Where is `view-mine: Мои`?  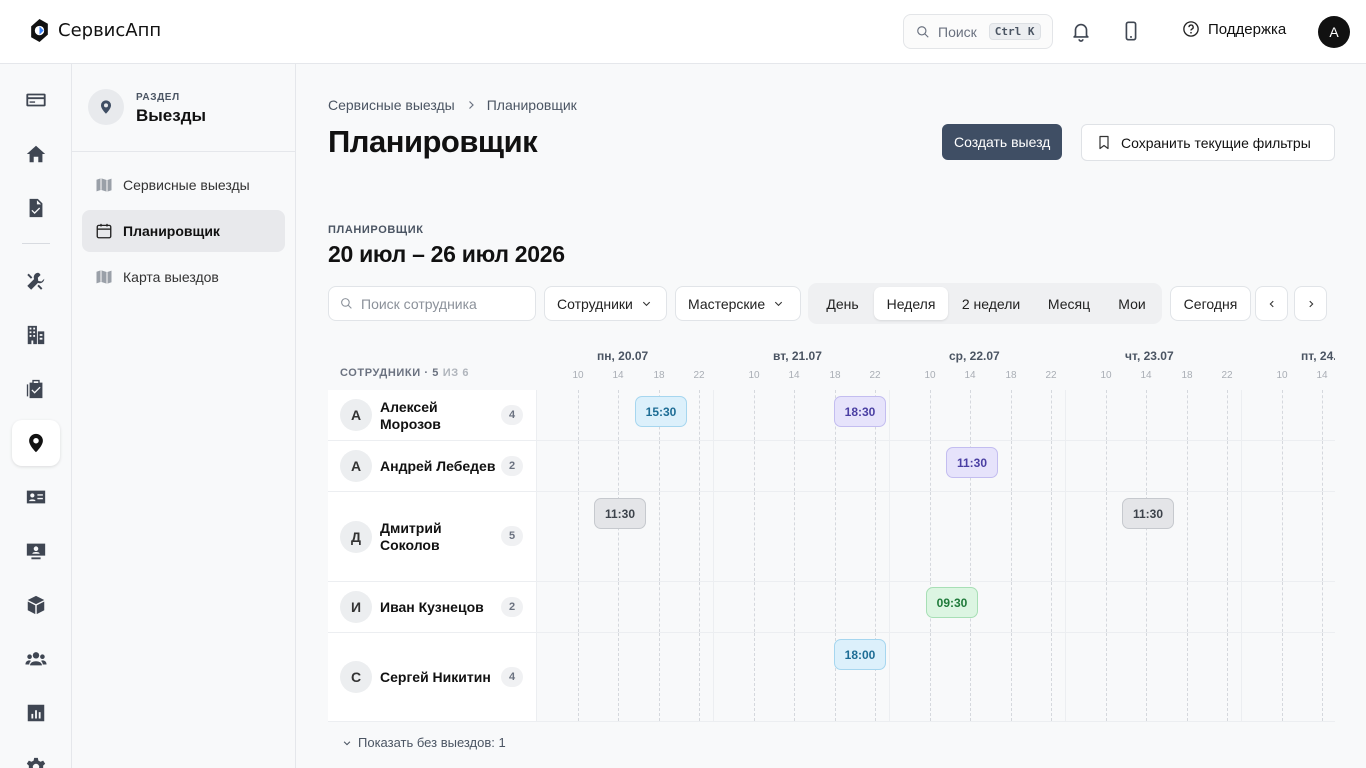 view-mine: Мои is located at coordinates (1132, 303).